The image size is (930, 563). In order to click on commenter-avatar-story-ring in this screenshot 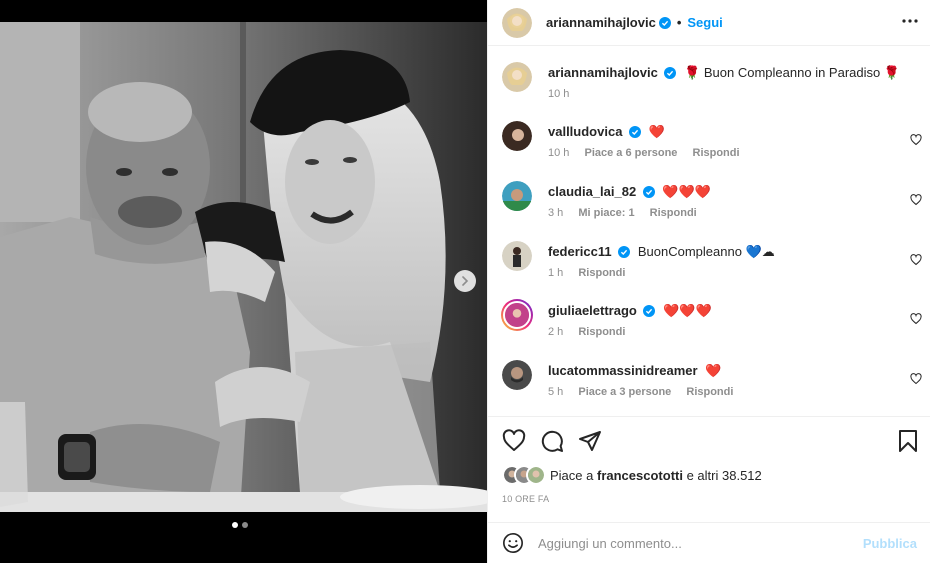, I will do `click(517, 315)`.